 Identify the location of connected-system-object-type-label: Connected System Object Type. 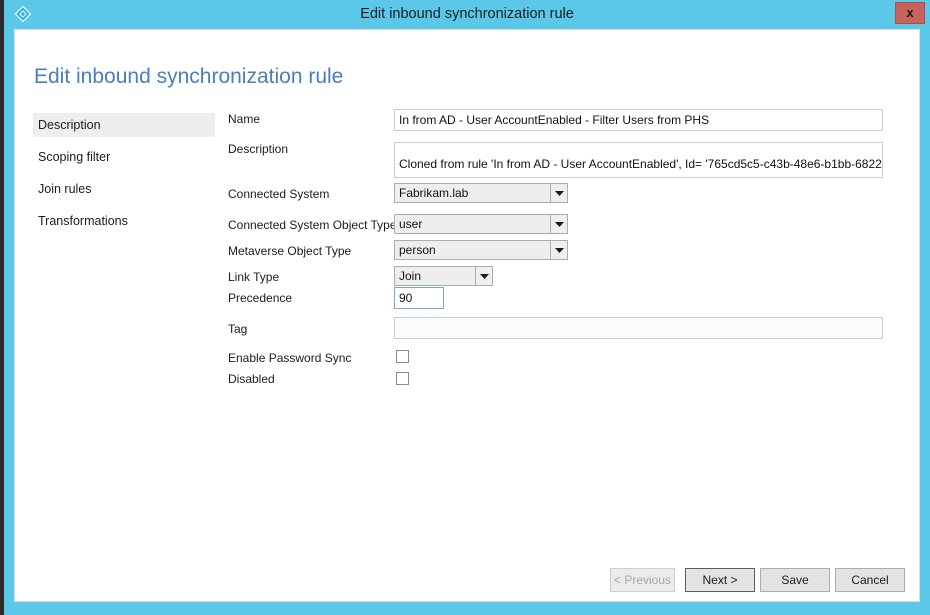
(312, 225).